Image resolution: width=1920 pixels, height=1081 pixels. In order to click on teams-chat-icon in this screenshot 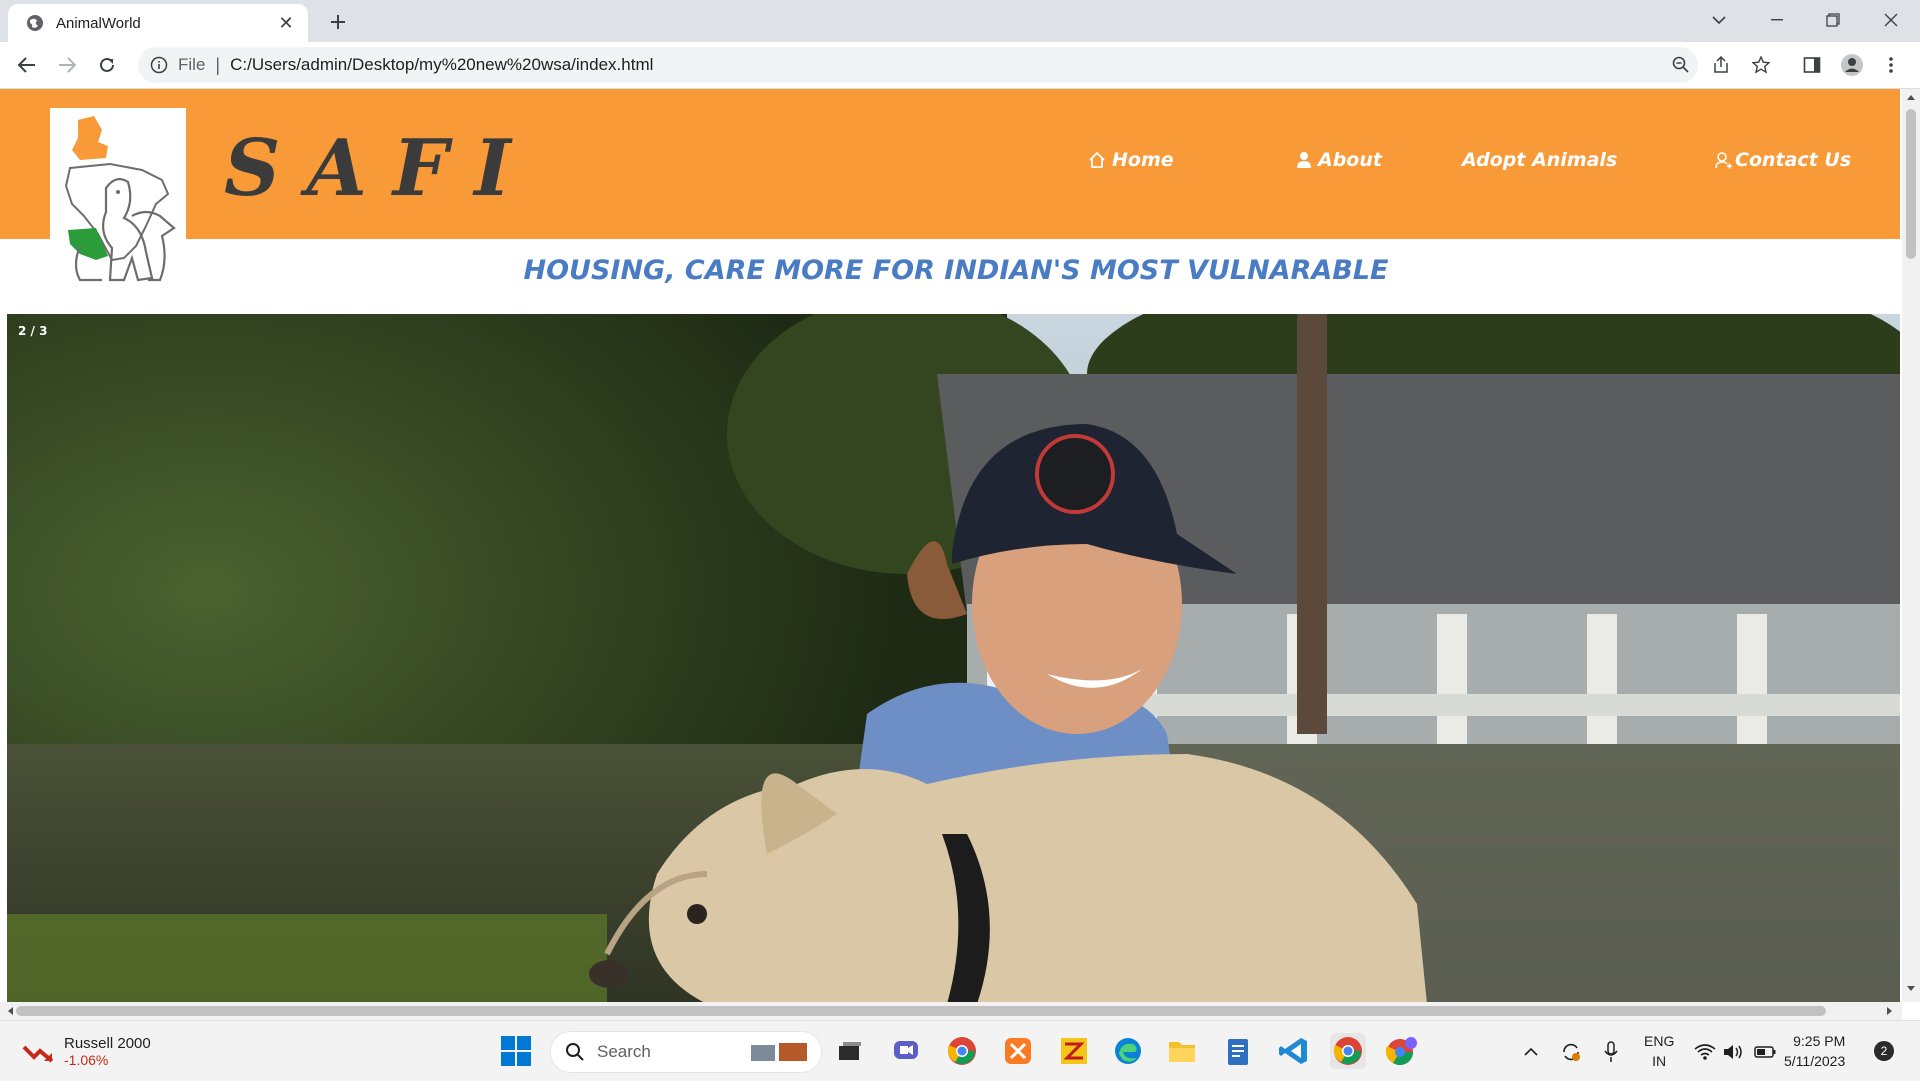, I will do `click(906, 1051)`.